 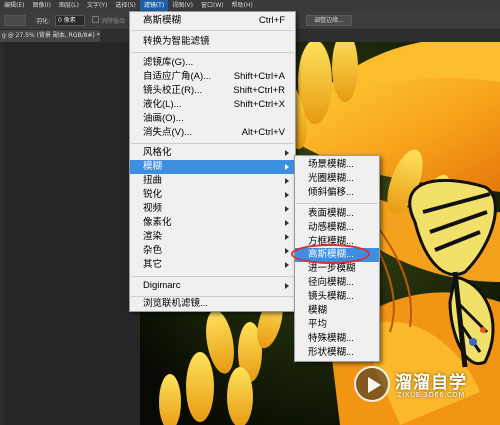 I want to click on shortcut-label: Shift+Ctrl+A, so click(x=259, y=76).